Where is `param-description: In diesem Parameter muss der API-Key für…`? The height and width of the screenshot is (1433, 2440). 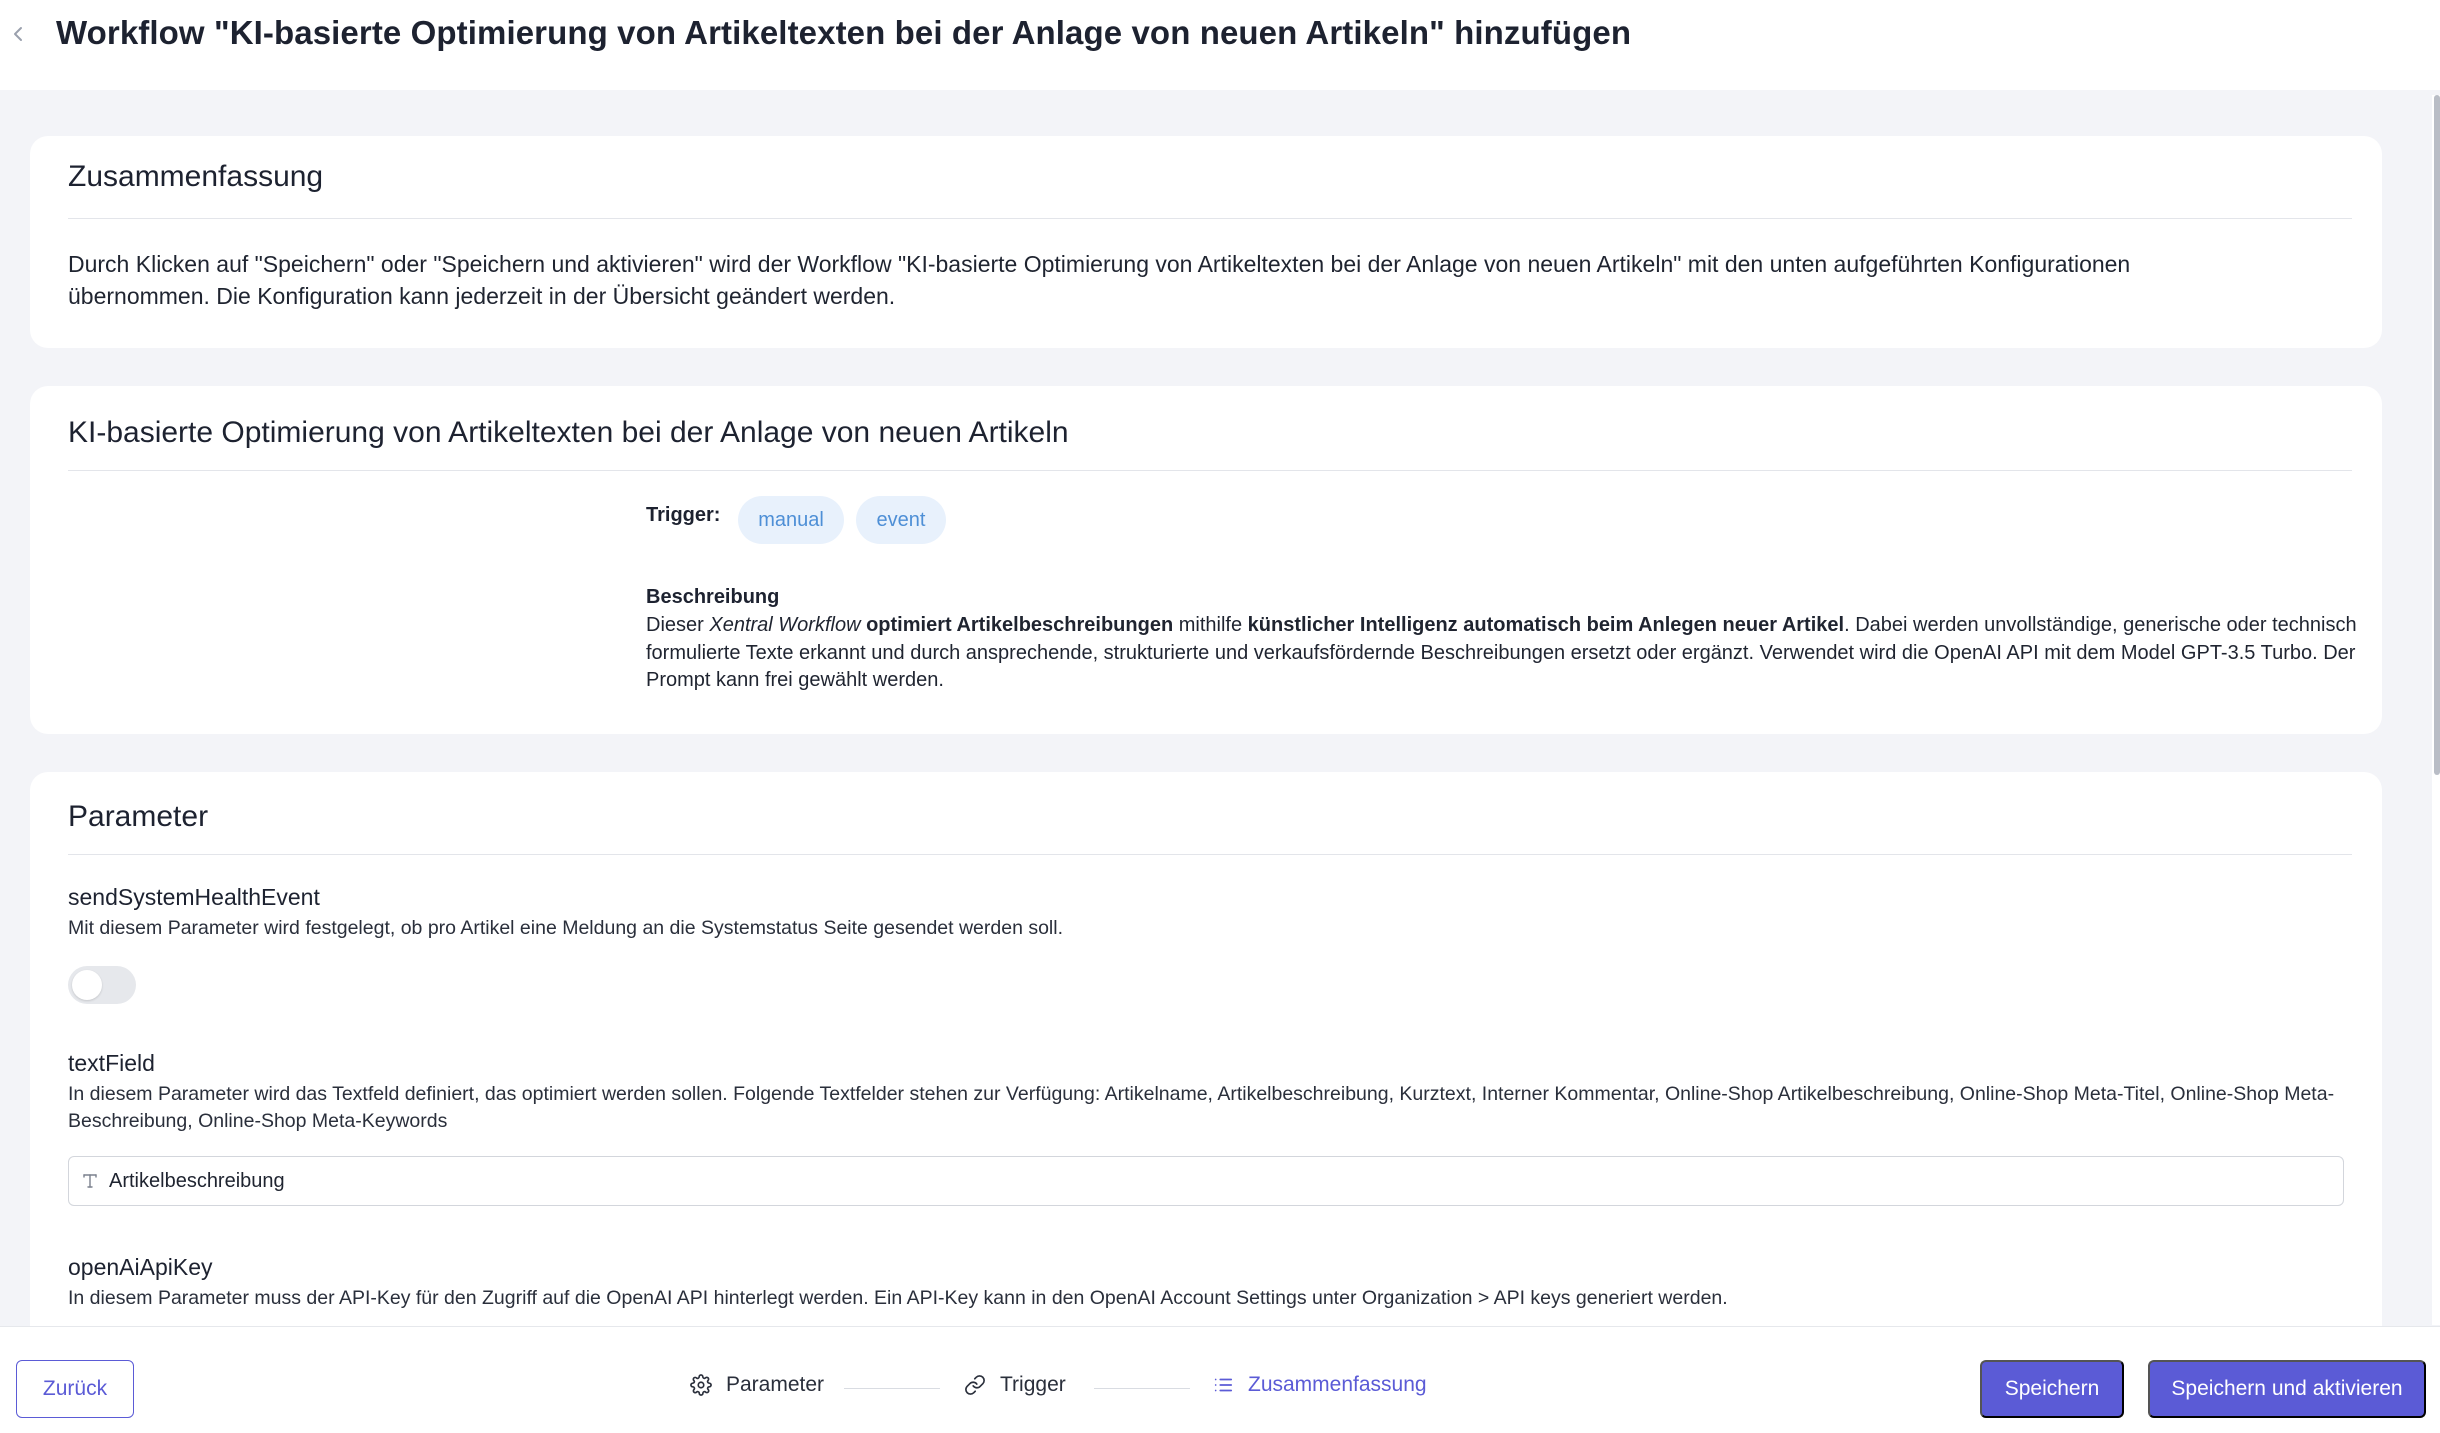 param-description: In diesem Parameter muss der API-Key für… is located at coordinates (898, 1298).